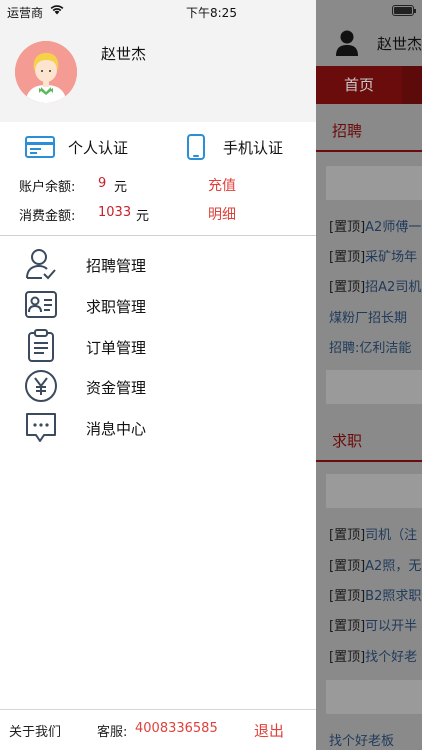  I want to click on list-item: [置顶]B2照求职, so click(375, 594).